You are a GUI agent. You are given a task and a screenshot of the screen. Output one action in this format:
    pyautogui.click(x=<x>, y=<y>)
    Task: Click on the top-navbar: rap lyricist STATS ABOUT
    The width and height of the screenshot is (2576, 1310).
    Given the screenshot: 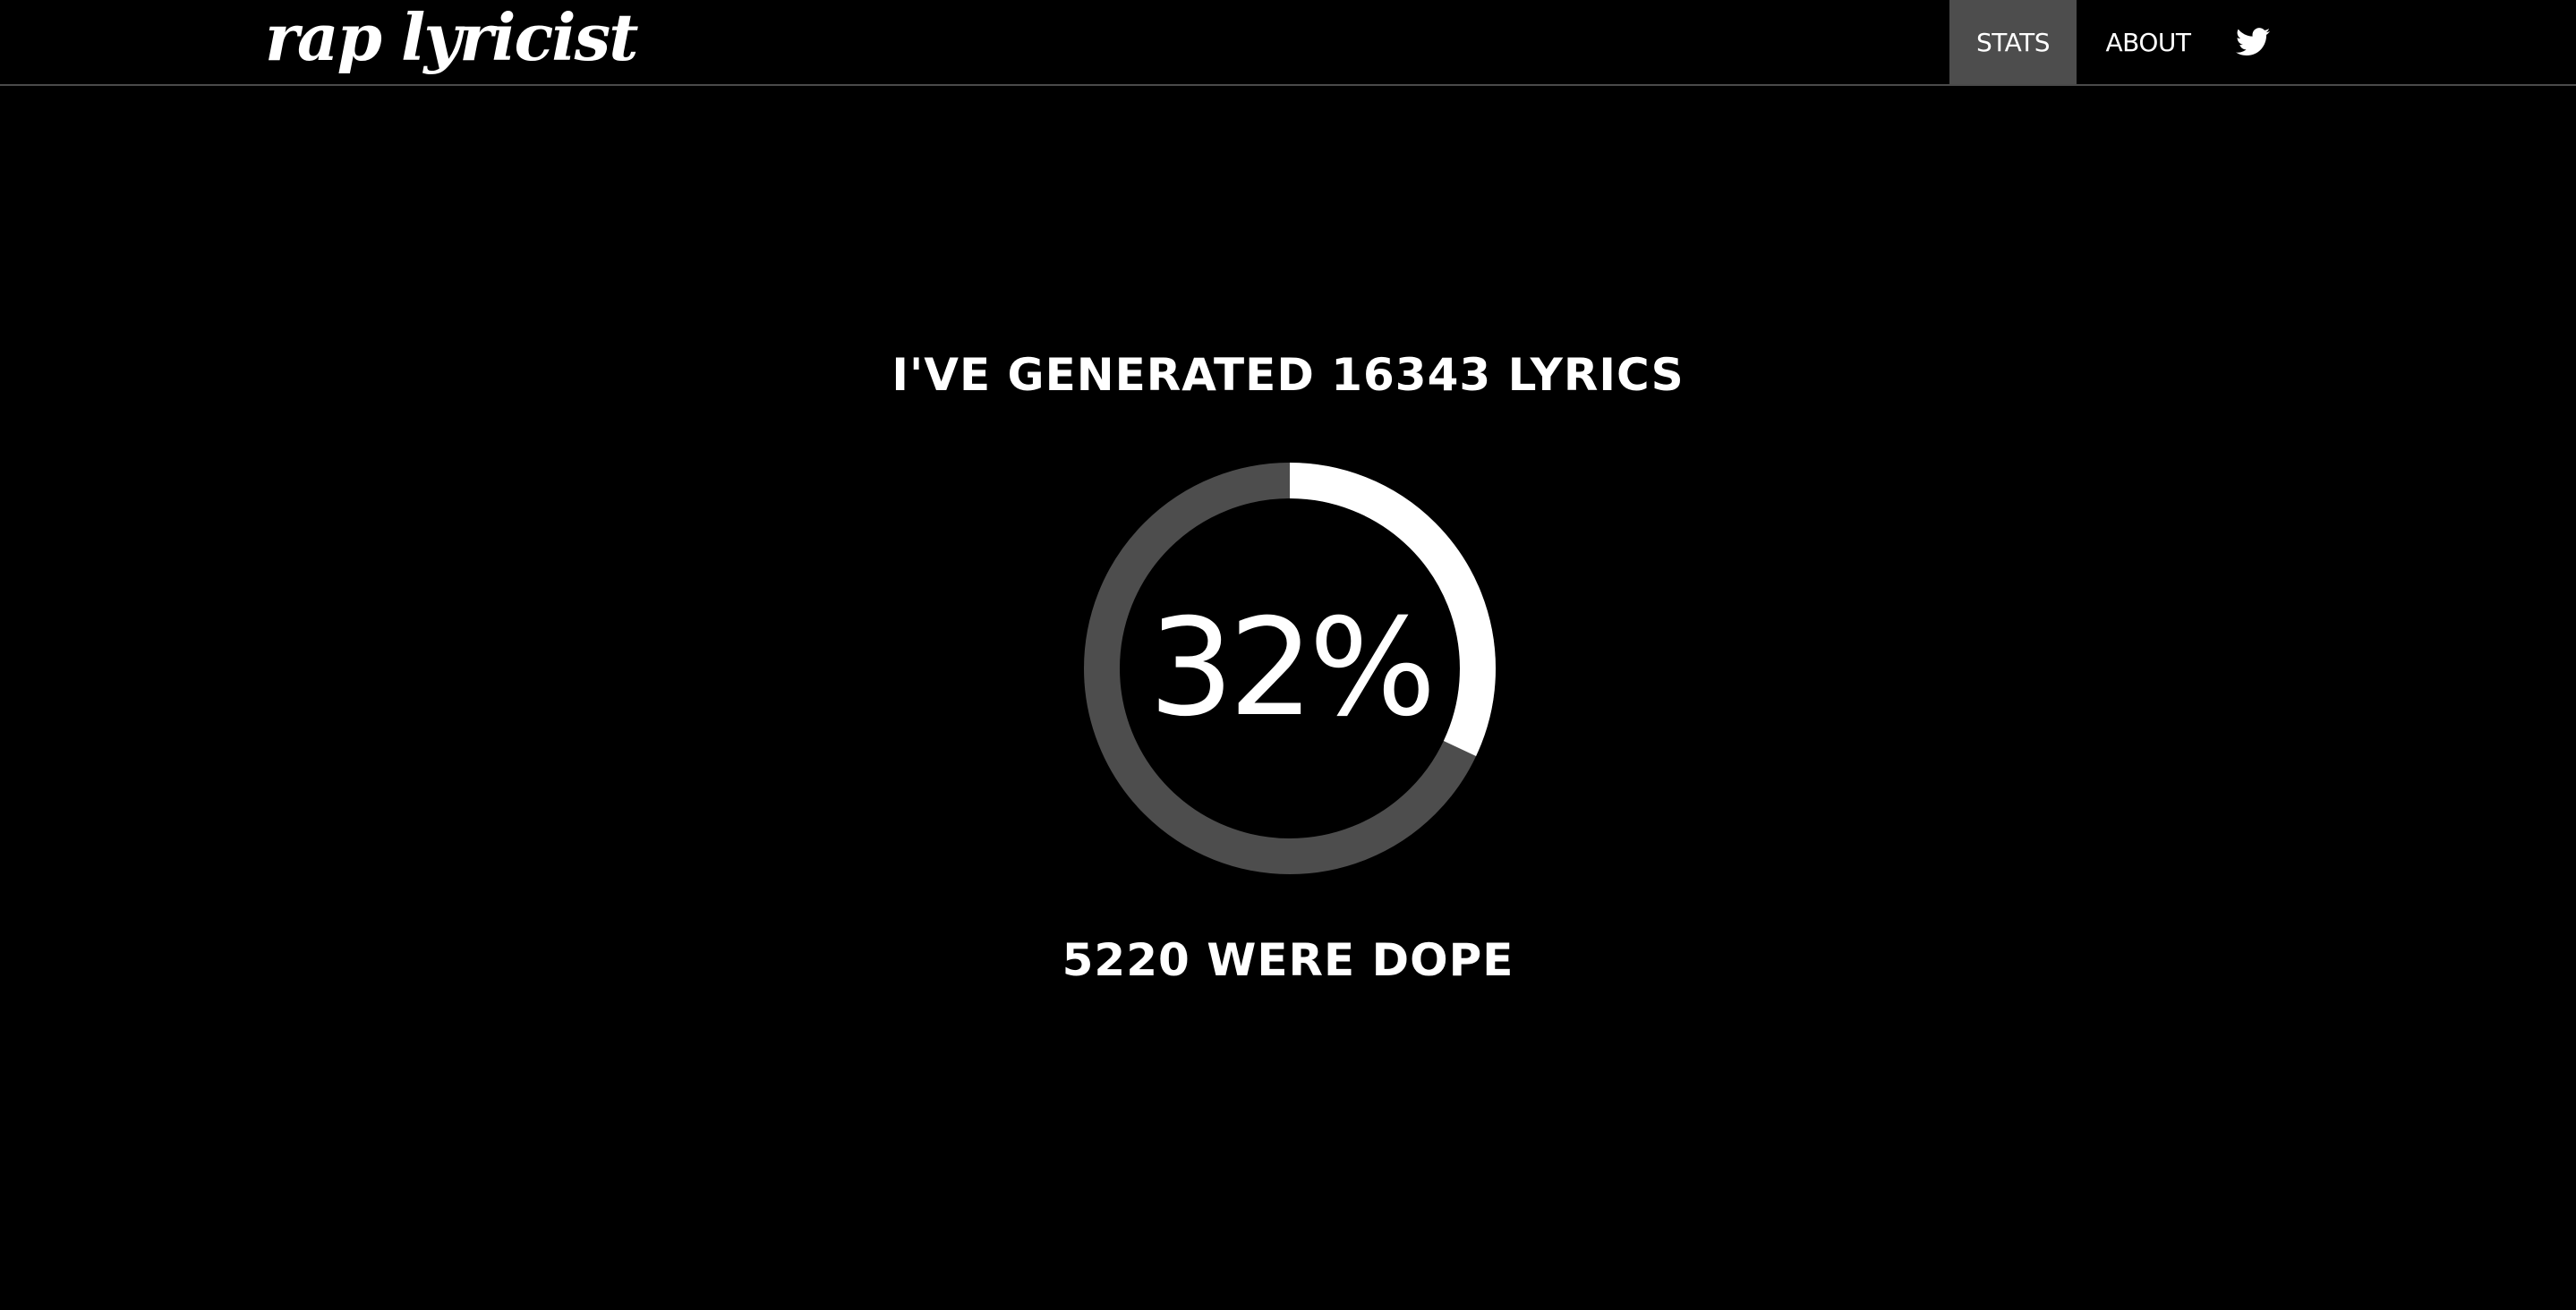 What is the action you would take?
    pyautogui.click(x=1288, y=43)
    